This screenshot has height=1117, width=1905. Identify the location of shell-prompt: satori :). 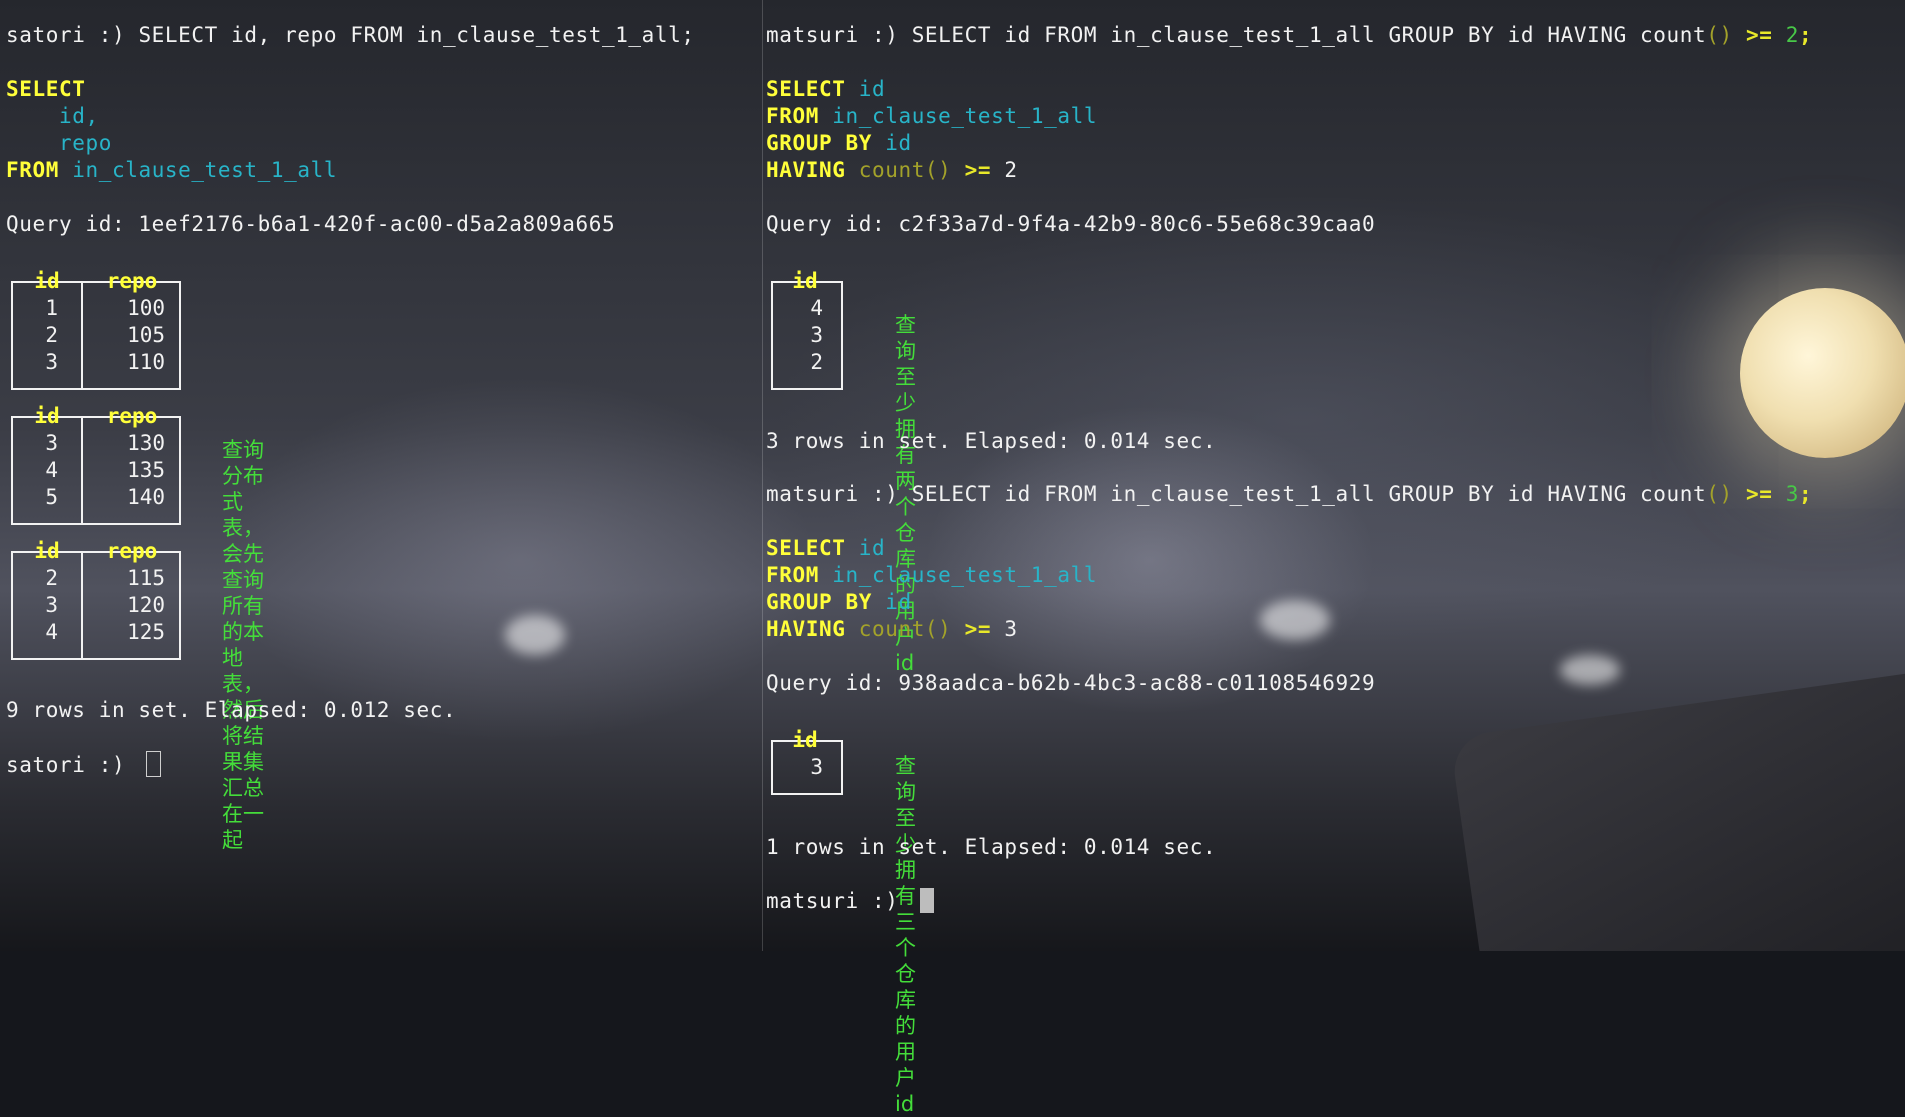
(84, 764).